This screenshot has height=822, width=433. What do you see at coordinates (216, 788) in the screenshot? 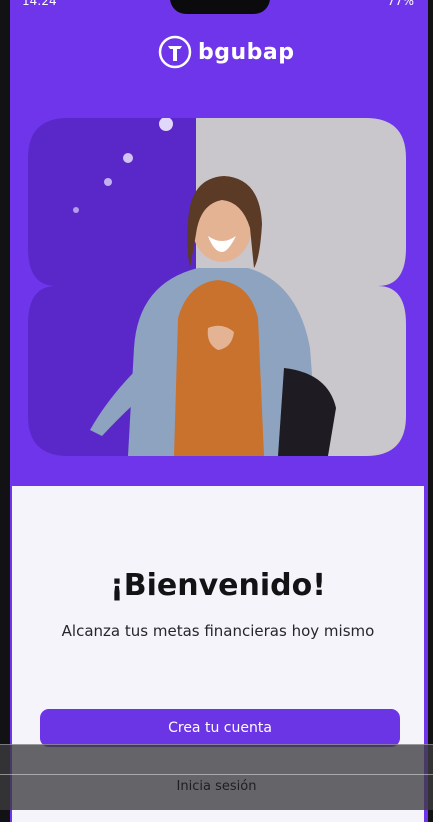
I see `sign-in-link: Inicia sesión` at bounding box center [216, 788].